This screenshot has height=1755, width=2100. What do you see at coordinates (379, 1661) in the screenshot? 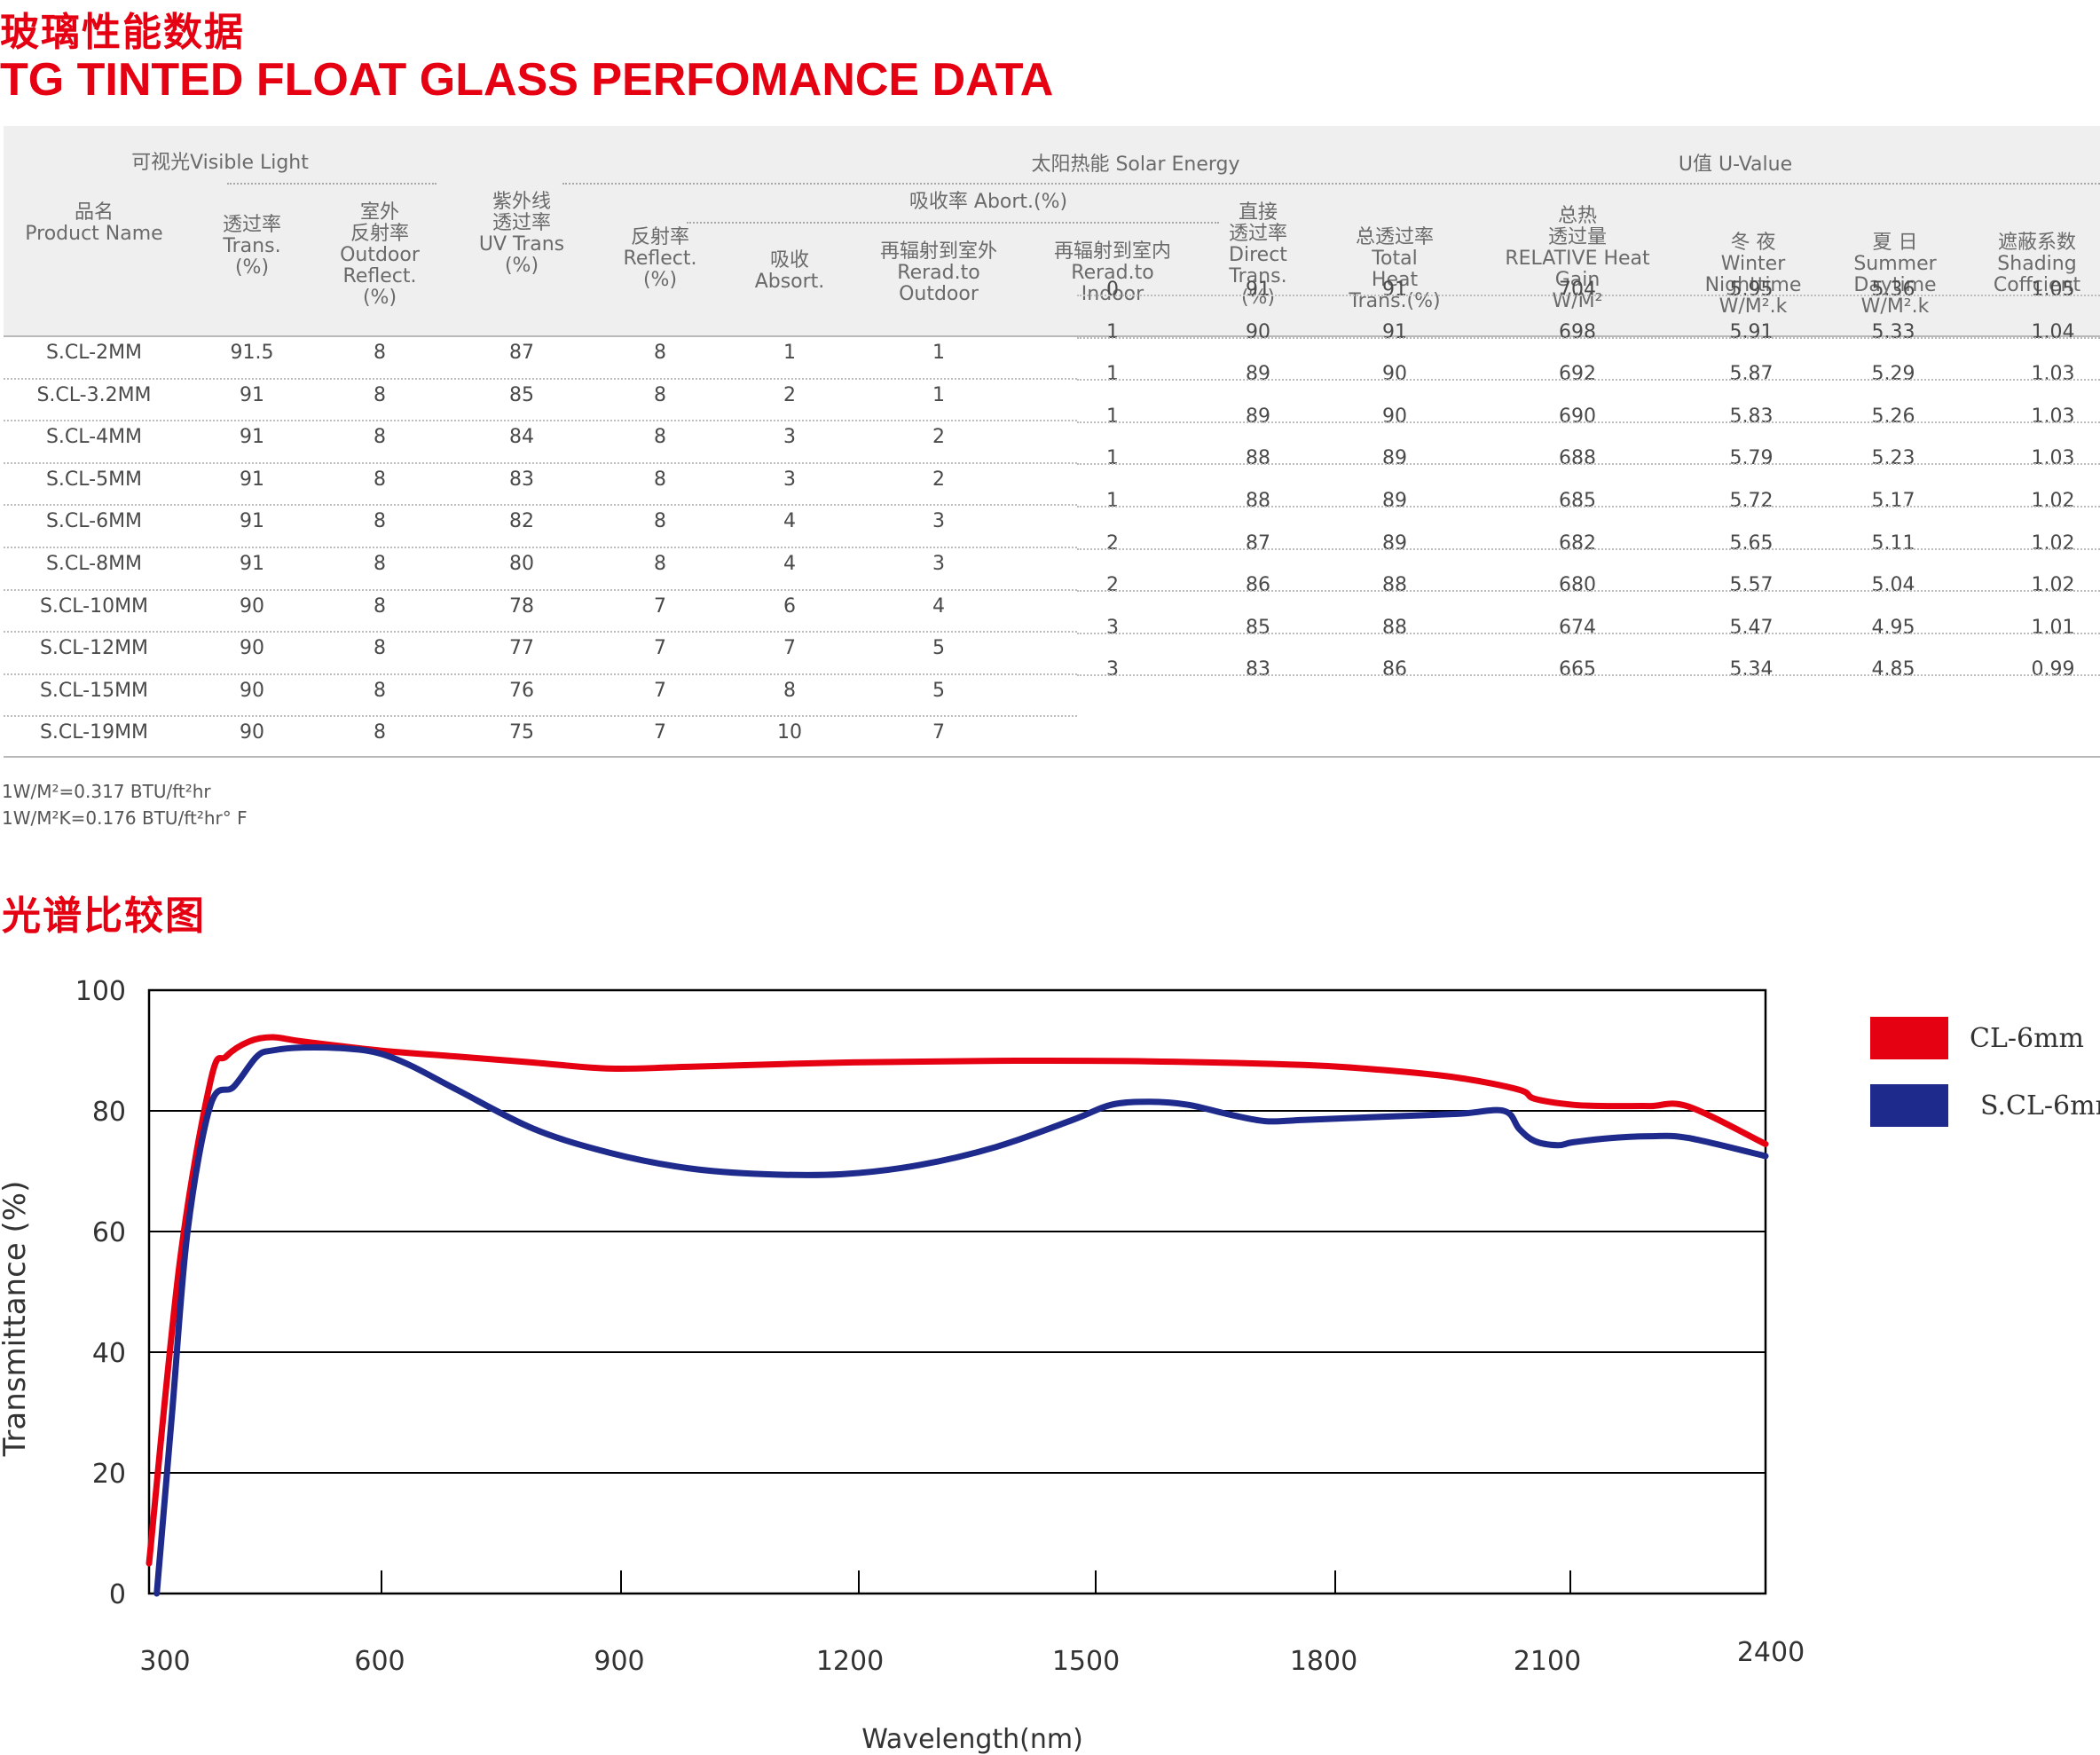
I see `x-tick-label: 600` at bounding box center [379, 1661].